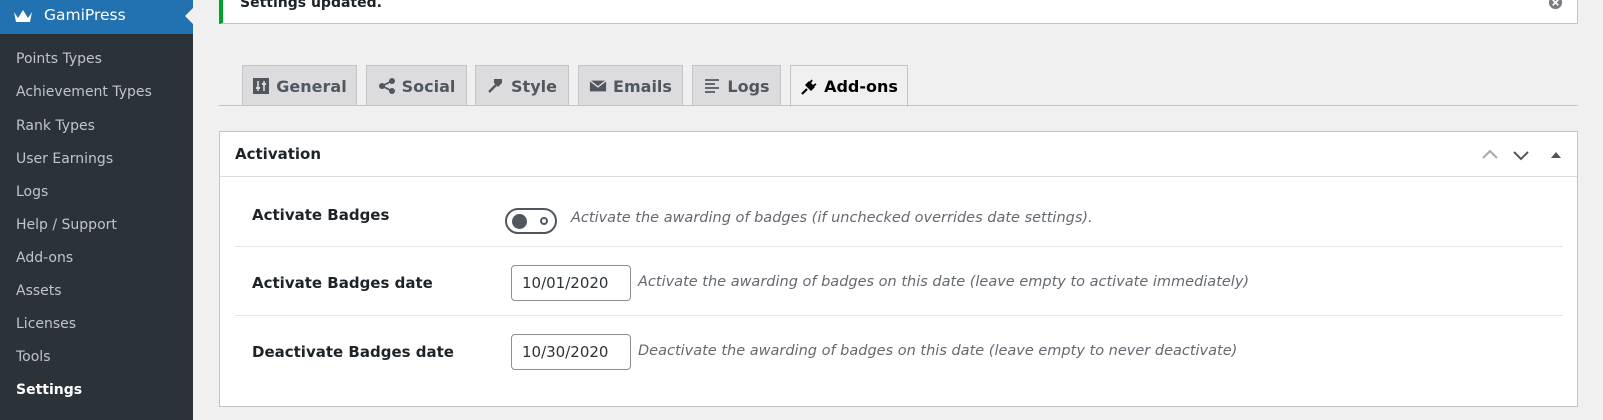 This screenshot has height=420, width=1603. I want to click on tab-logs: Logs, so click(736, 85).